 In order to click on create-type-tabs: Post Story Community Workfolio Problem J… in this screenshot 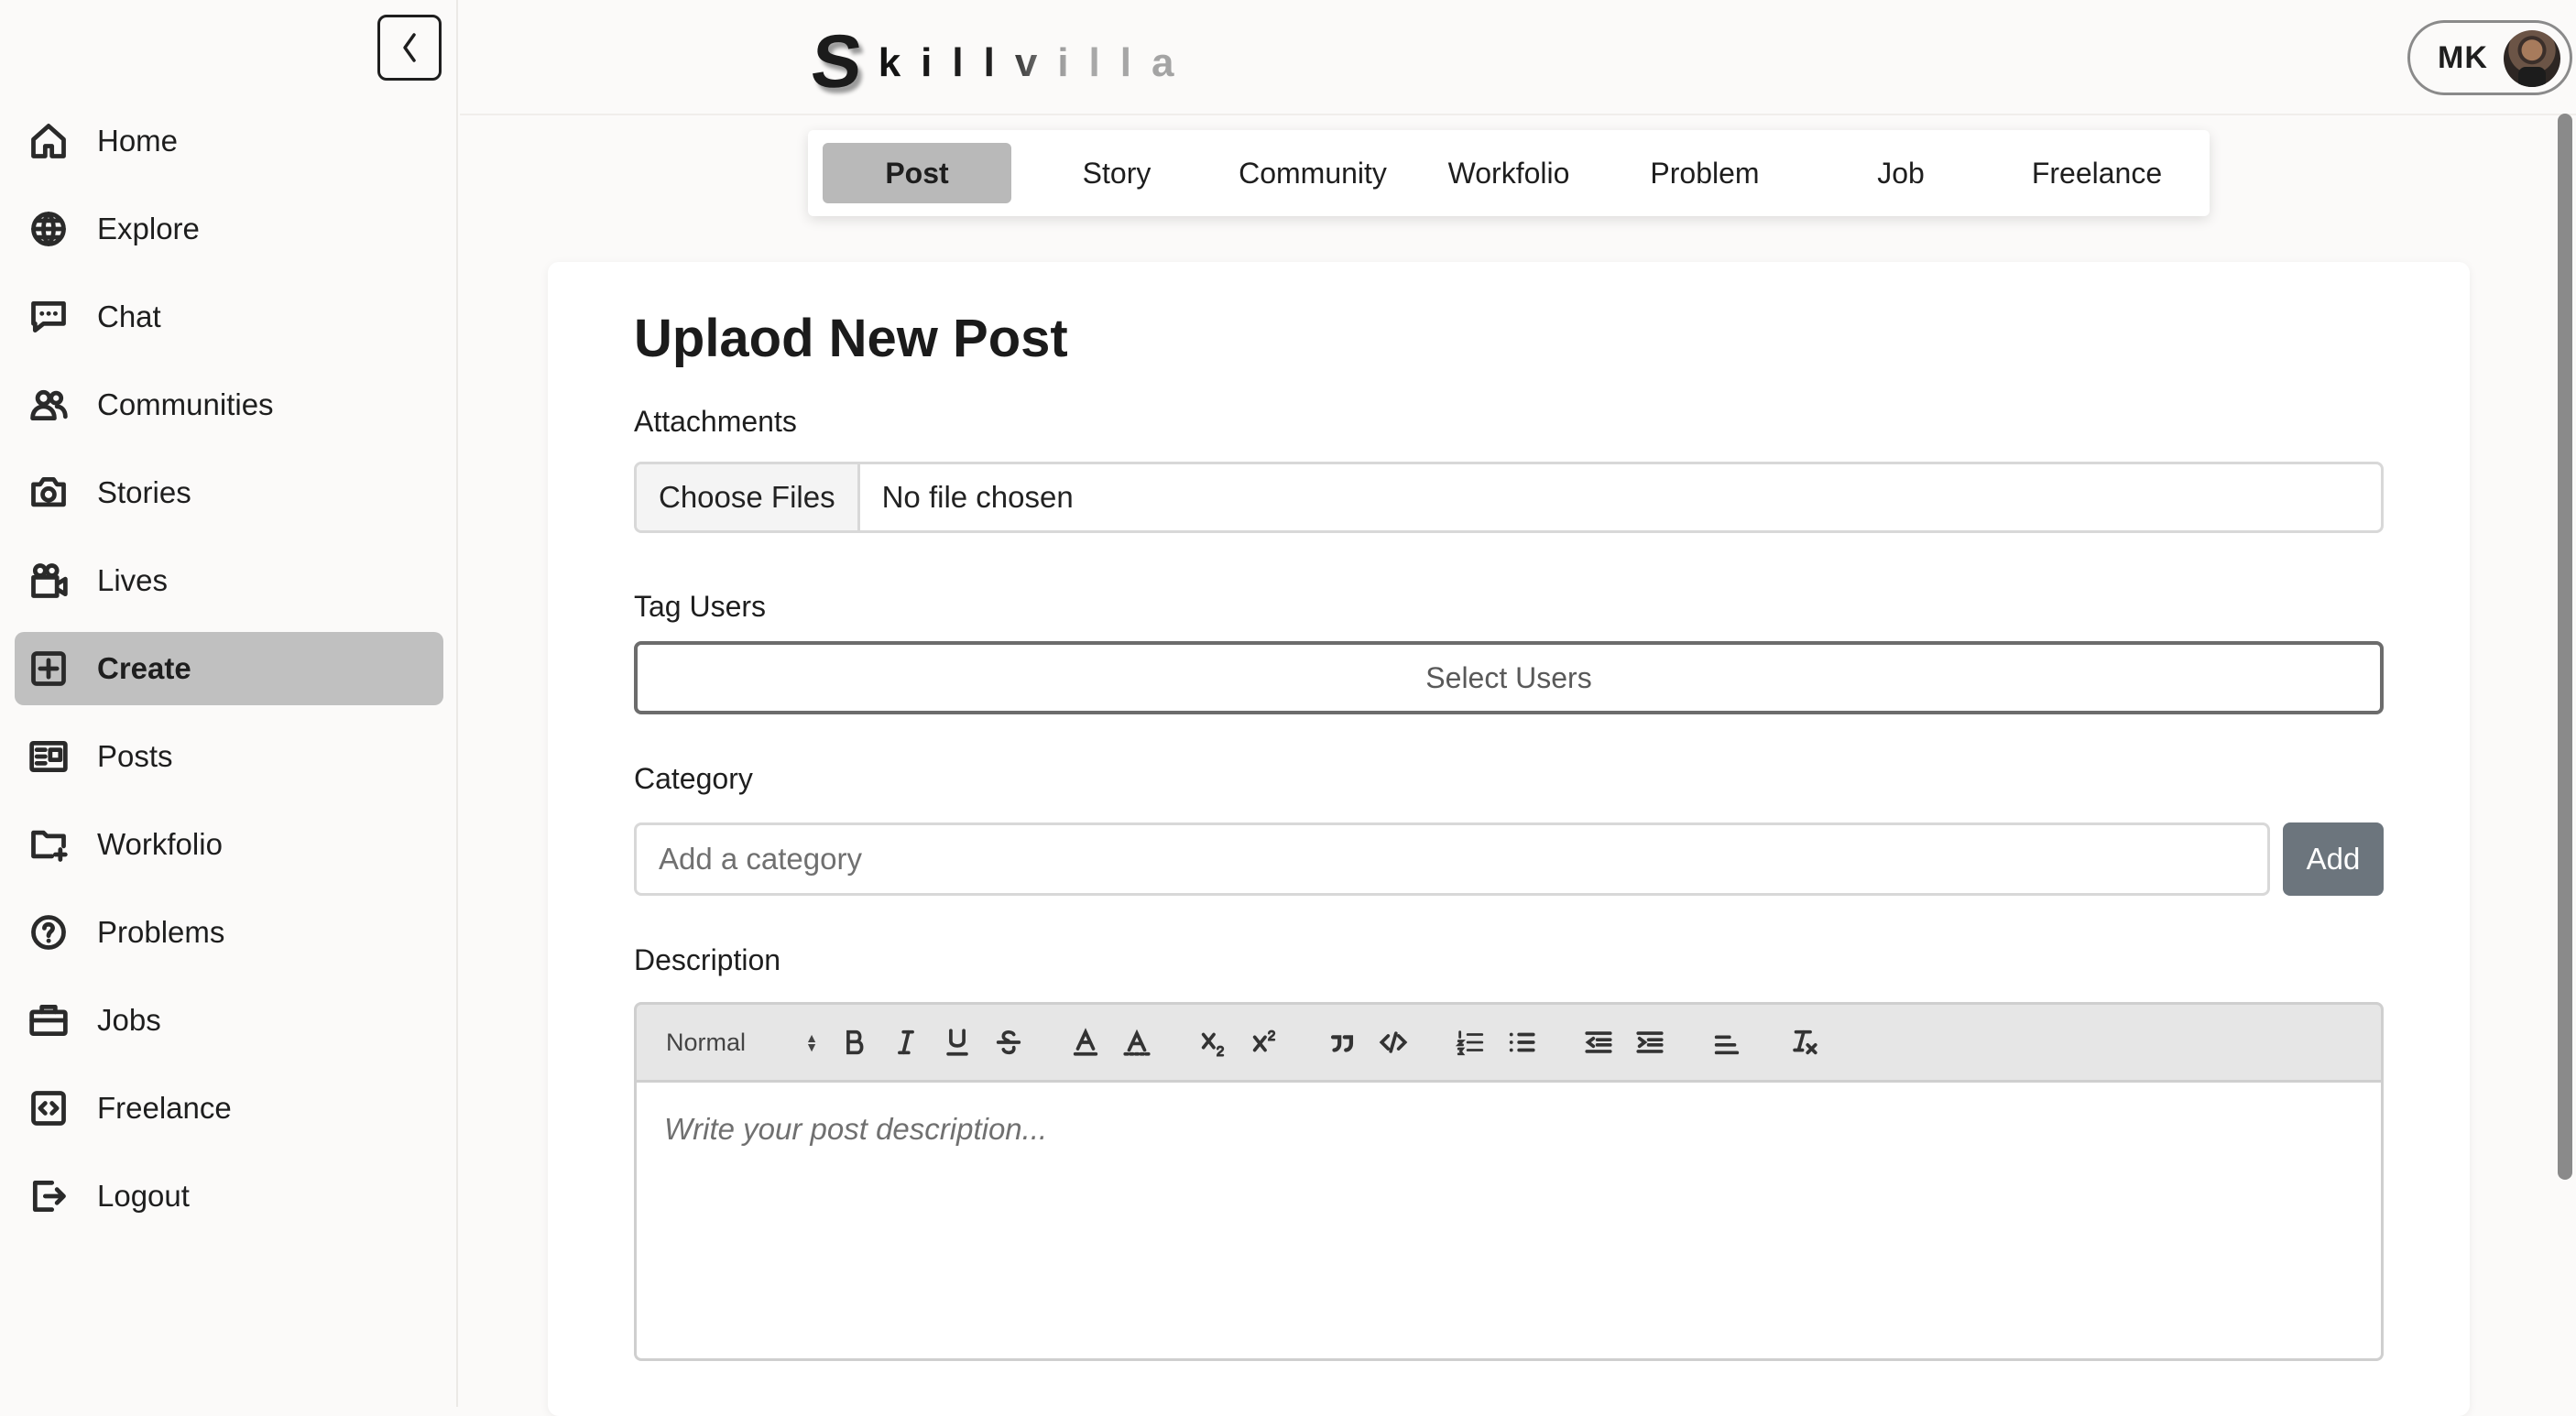, I will do `click(1509, 173)`.